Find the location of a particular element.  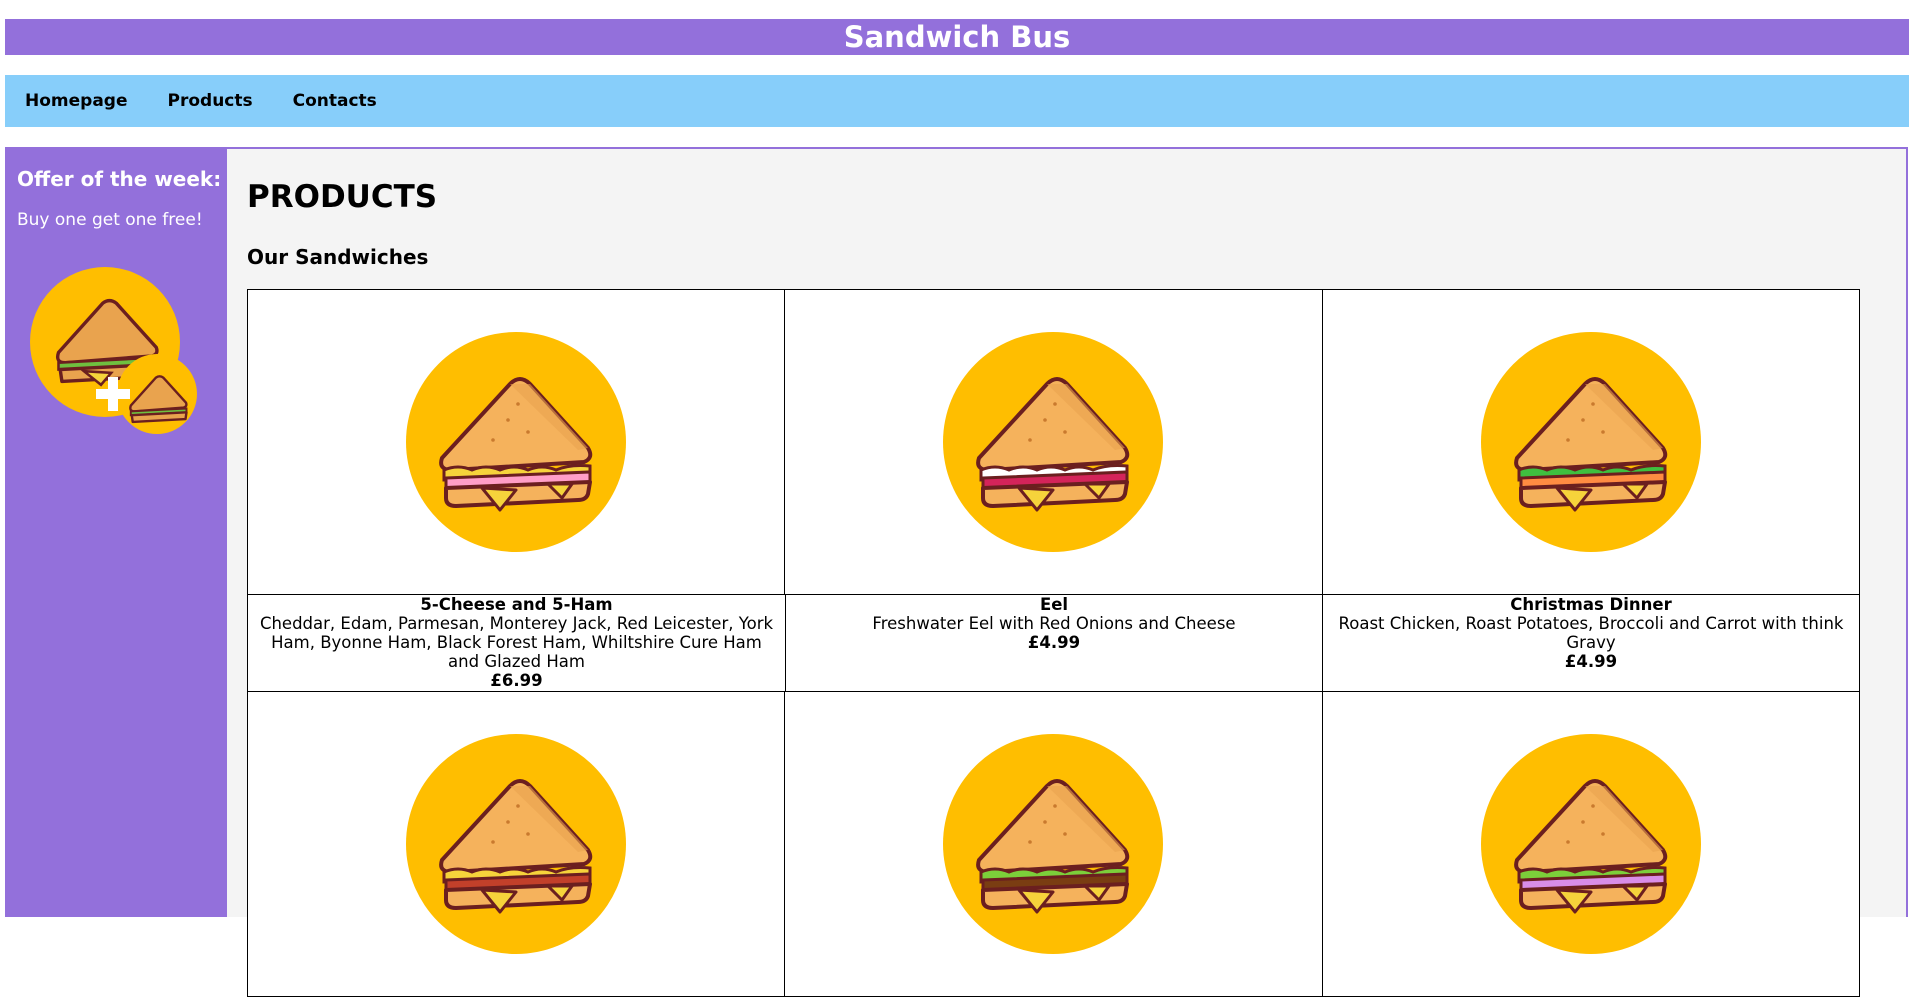

offer-sidebar: Offer of the week: Buy one get one free! is located at coordinates (116, 532).